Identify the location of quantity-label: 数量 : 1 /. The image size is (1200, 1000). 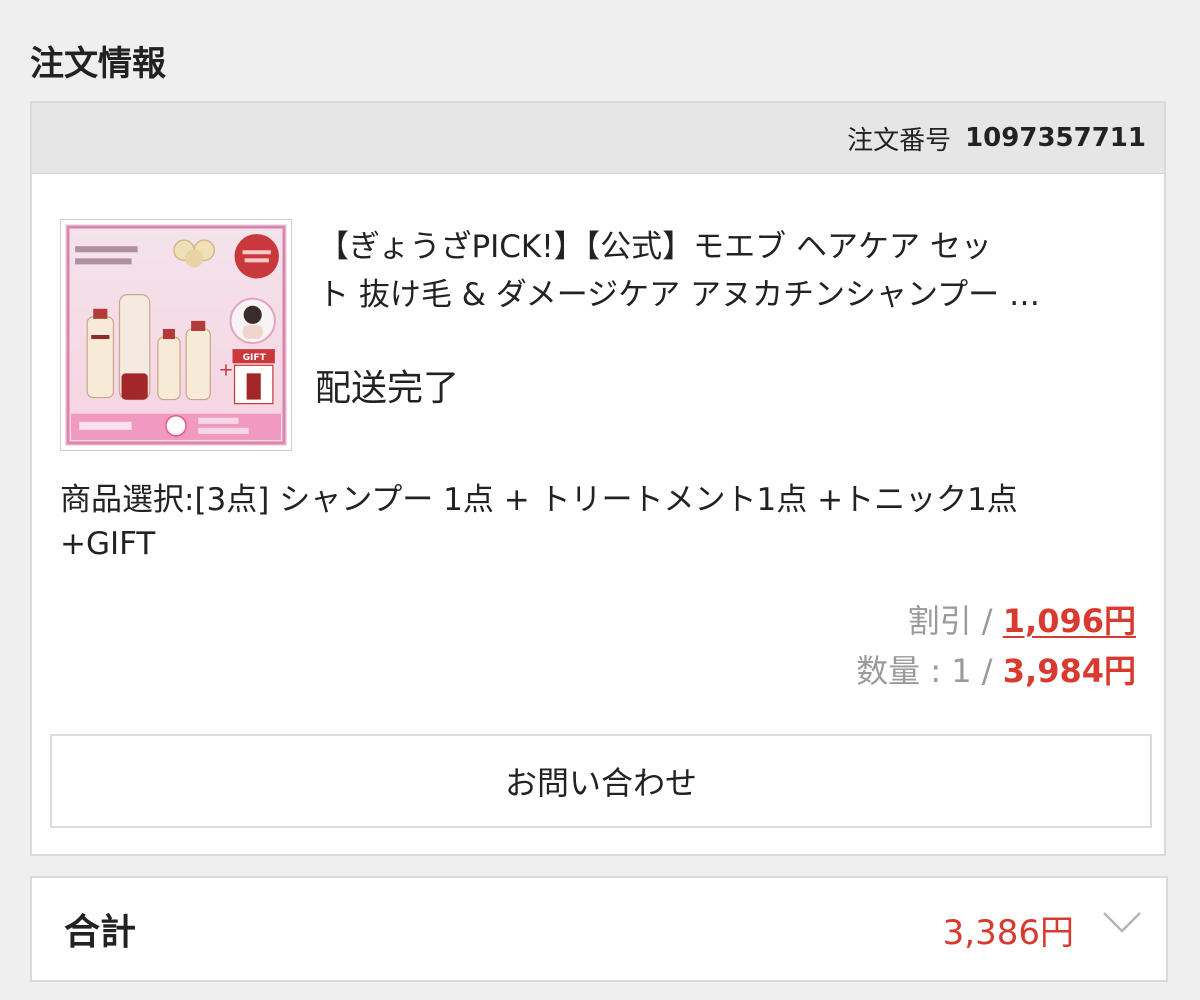
(929, 671).